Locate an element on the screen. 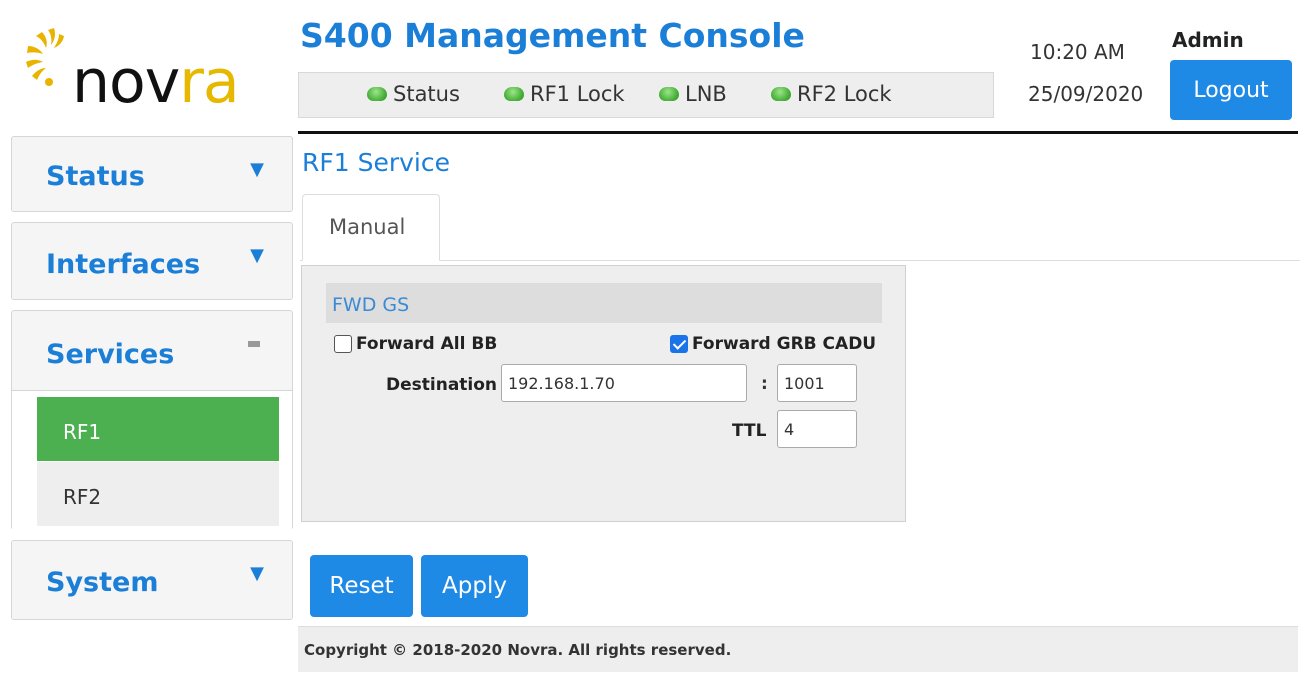  services-submenu: RF1 RF2 is located at coordinates (152, 460).